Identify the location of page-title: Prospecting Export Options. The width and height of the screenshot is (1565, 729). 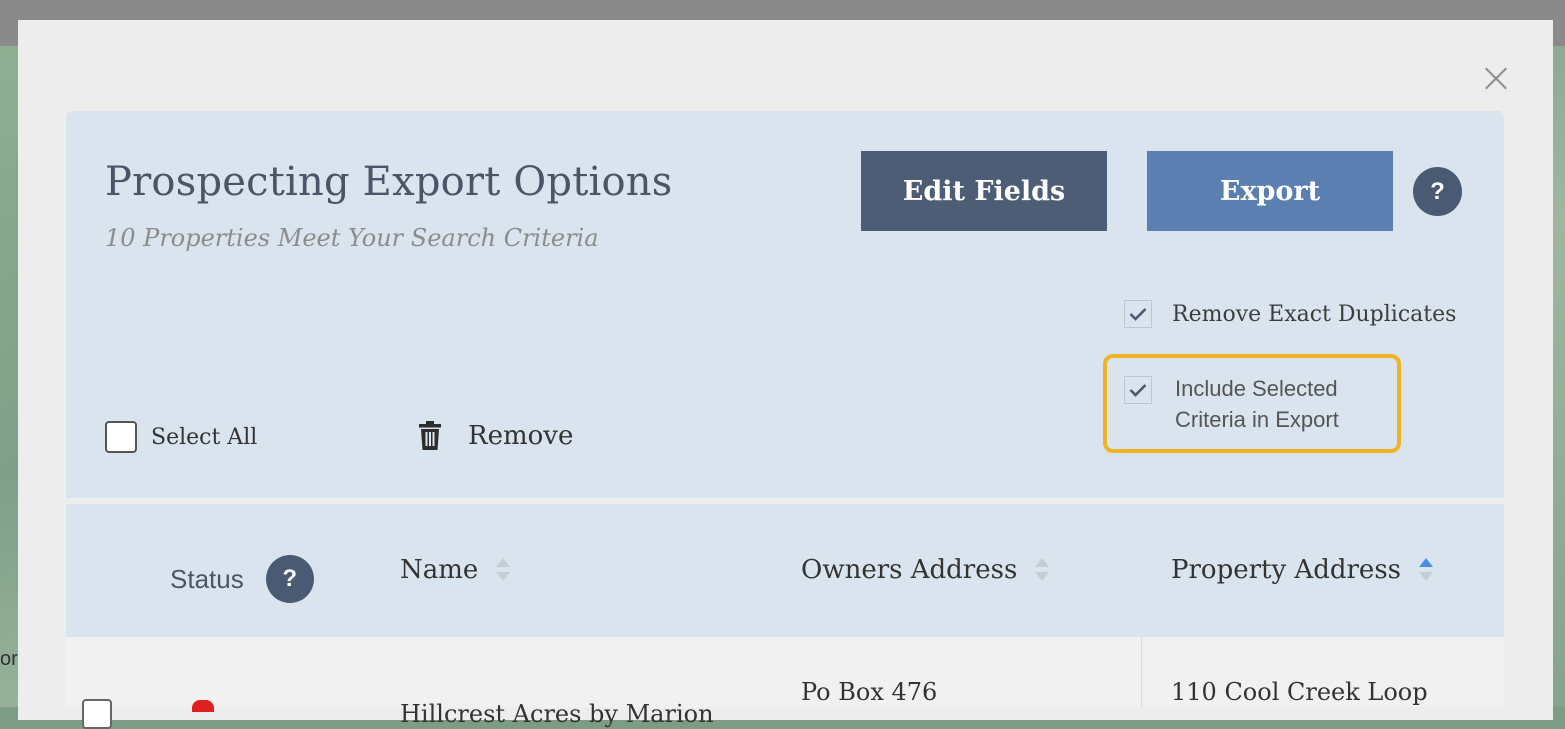
(389, 182).